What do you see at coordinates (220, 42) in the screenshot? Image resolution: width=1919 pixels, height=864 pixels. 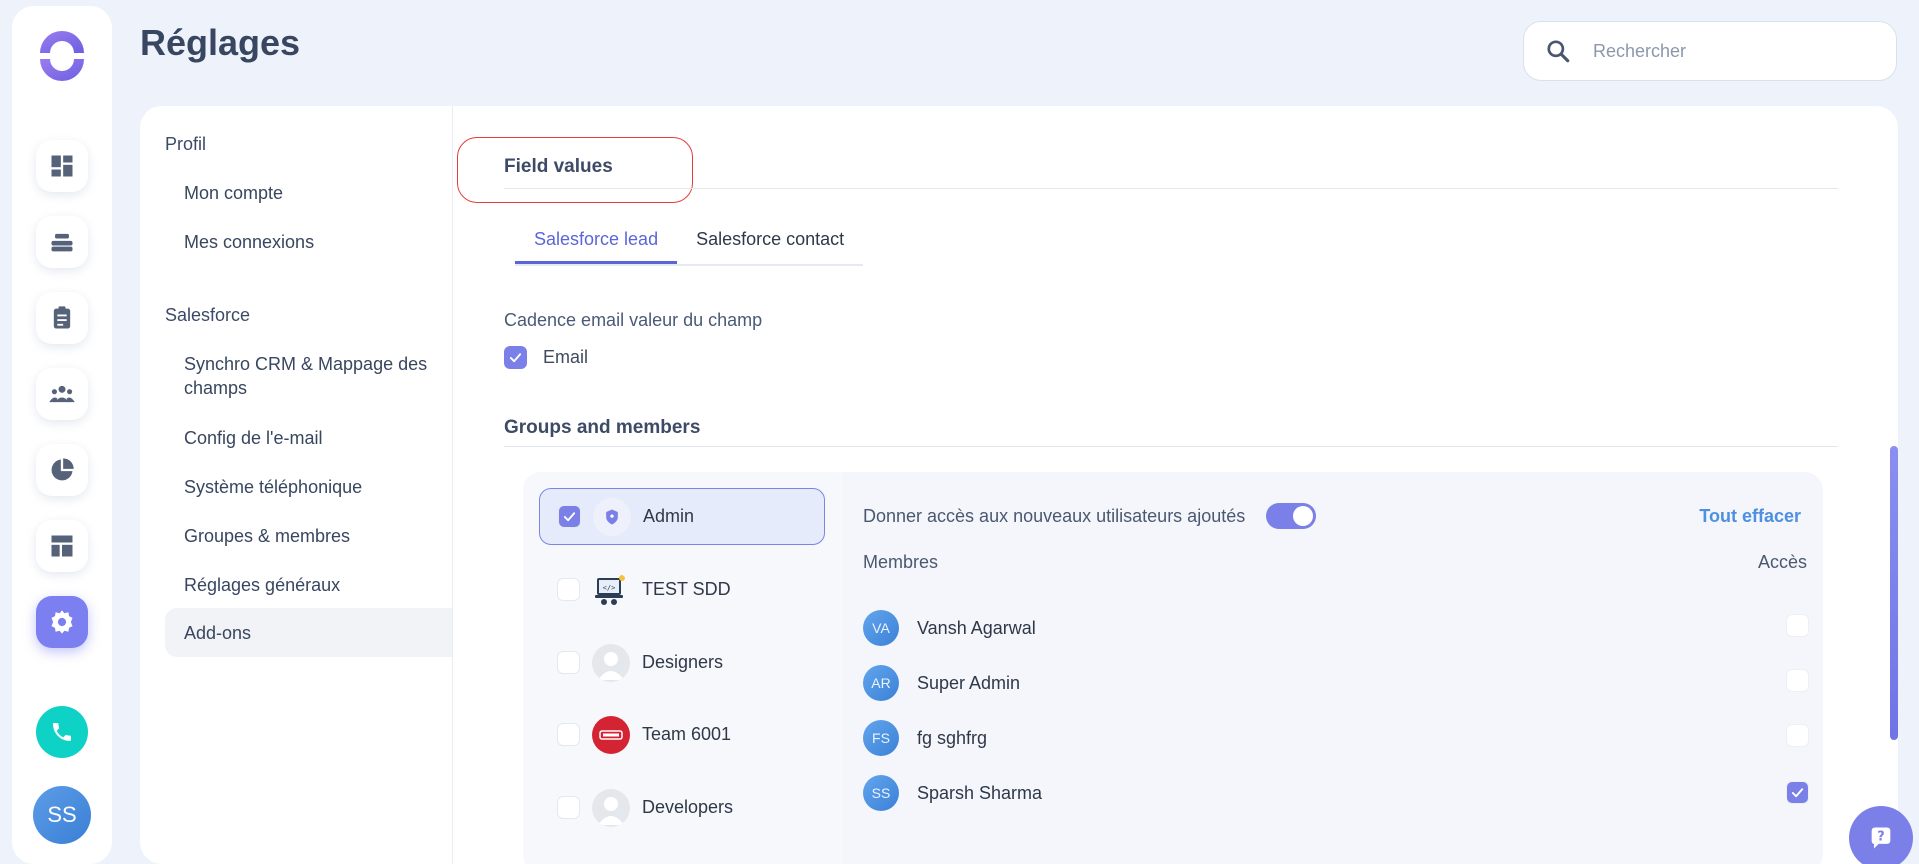 I see `page-title: Réglages` at bounding box center [220, 42].